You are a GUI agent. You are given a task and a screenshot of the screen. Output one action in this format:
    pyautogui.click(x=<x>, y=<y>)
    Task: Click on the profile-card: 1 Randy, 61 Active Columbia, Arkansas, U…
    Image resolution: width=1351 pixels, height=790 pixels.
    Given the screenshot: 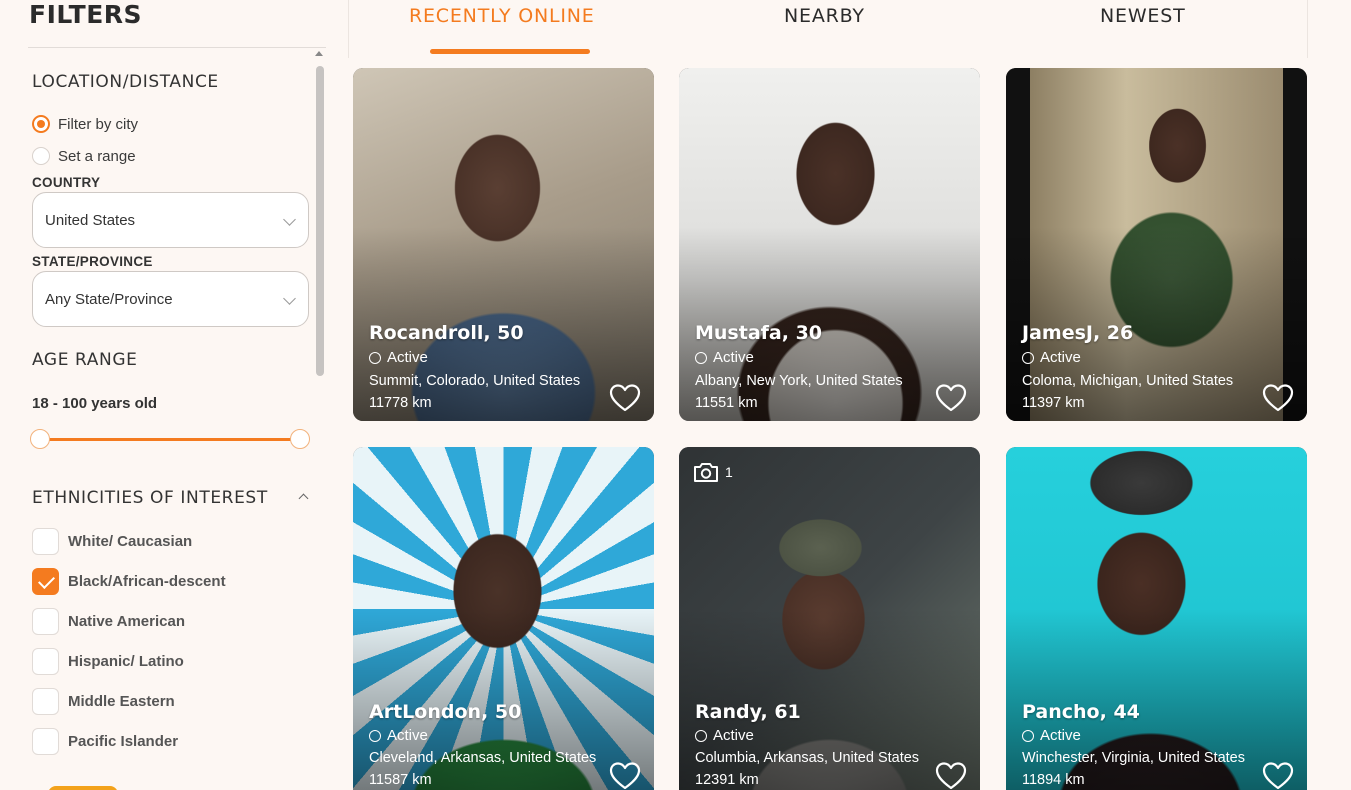 What is the action you would take?
    pyautogui.click(x=829, y=618)
    